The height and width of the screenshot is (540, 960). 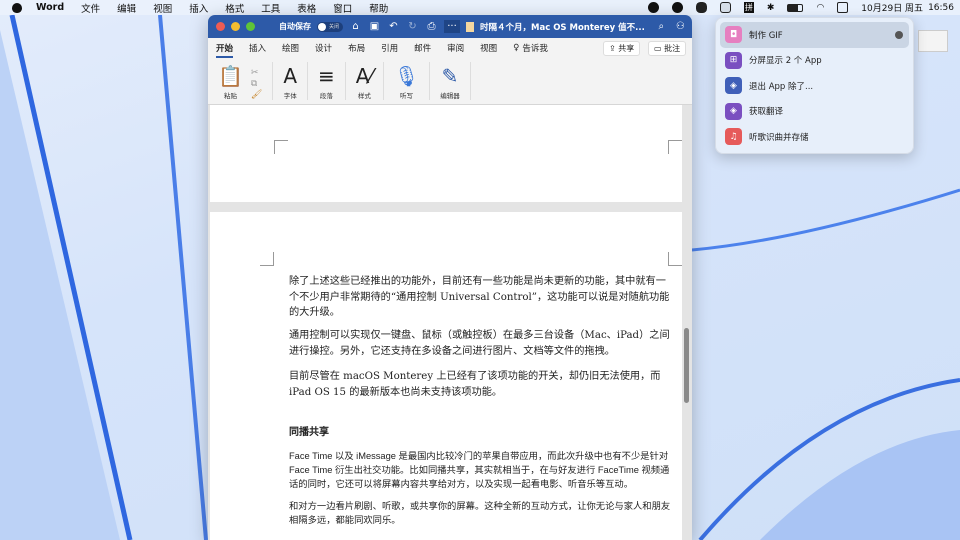 What do you see at coordinates (843, 7) in the screenshot?
I see `control-center-icon` at bounding box center [843, 7].